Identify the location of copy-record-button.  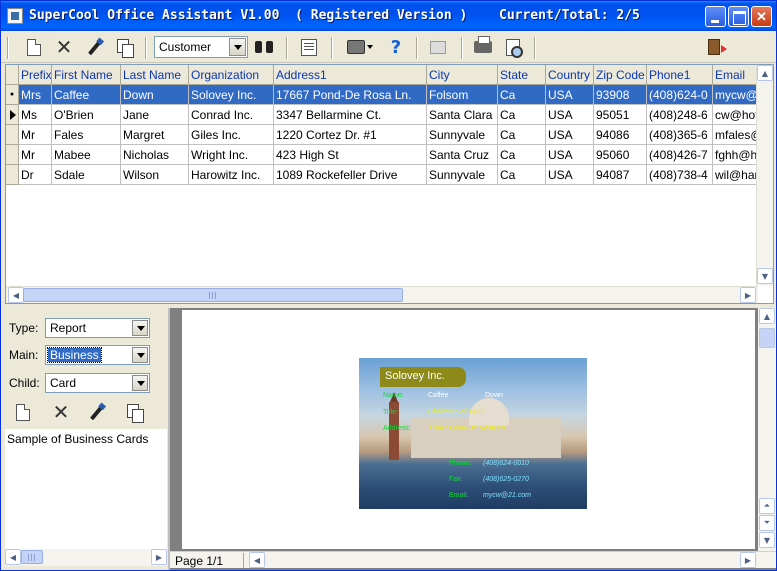
(125, 47).